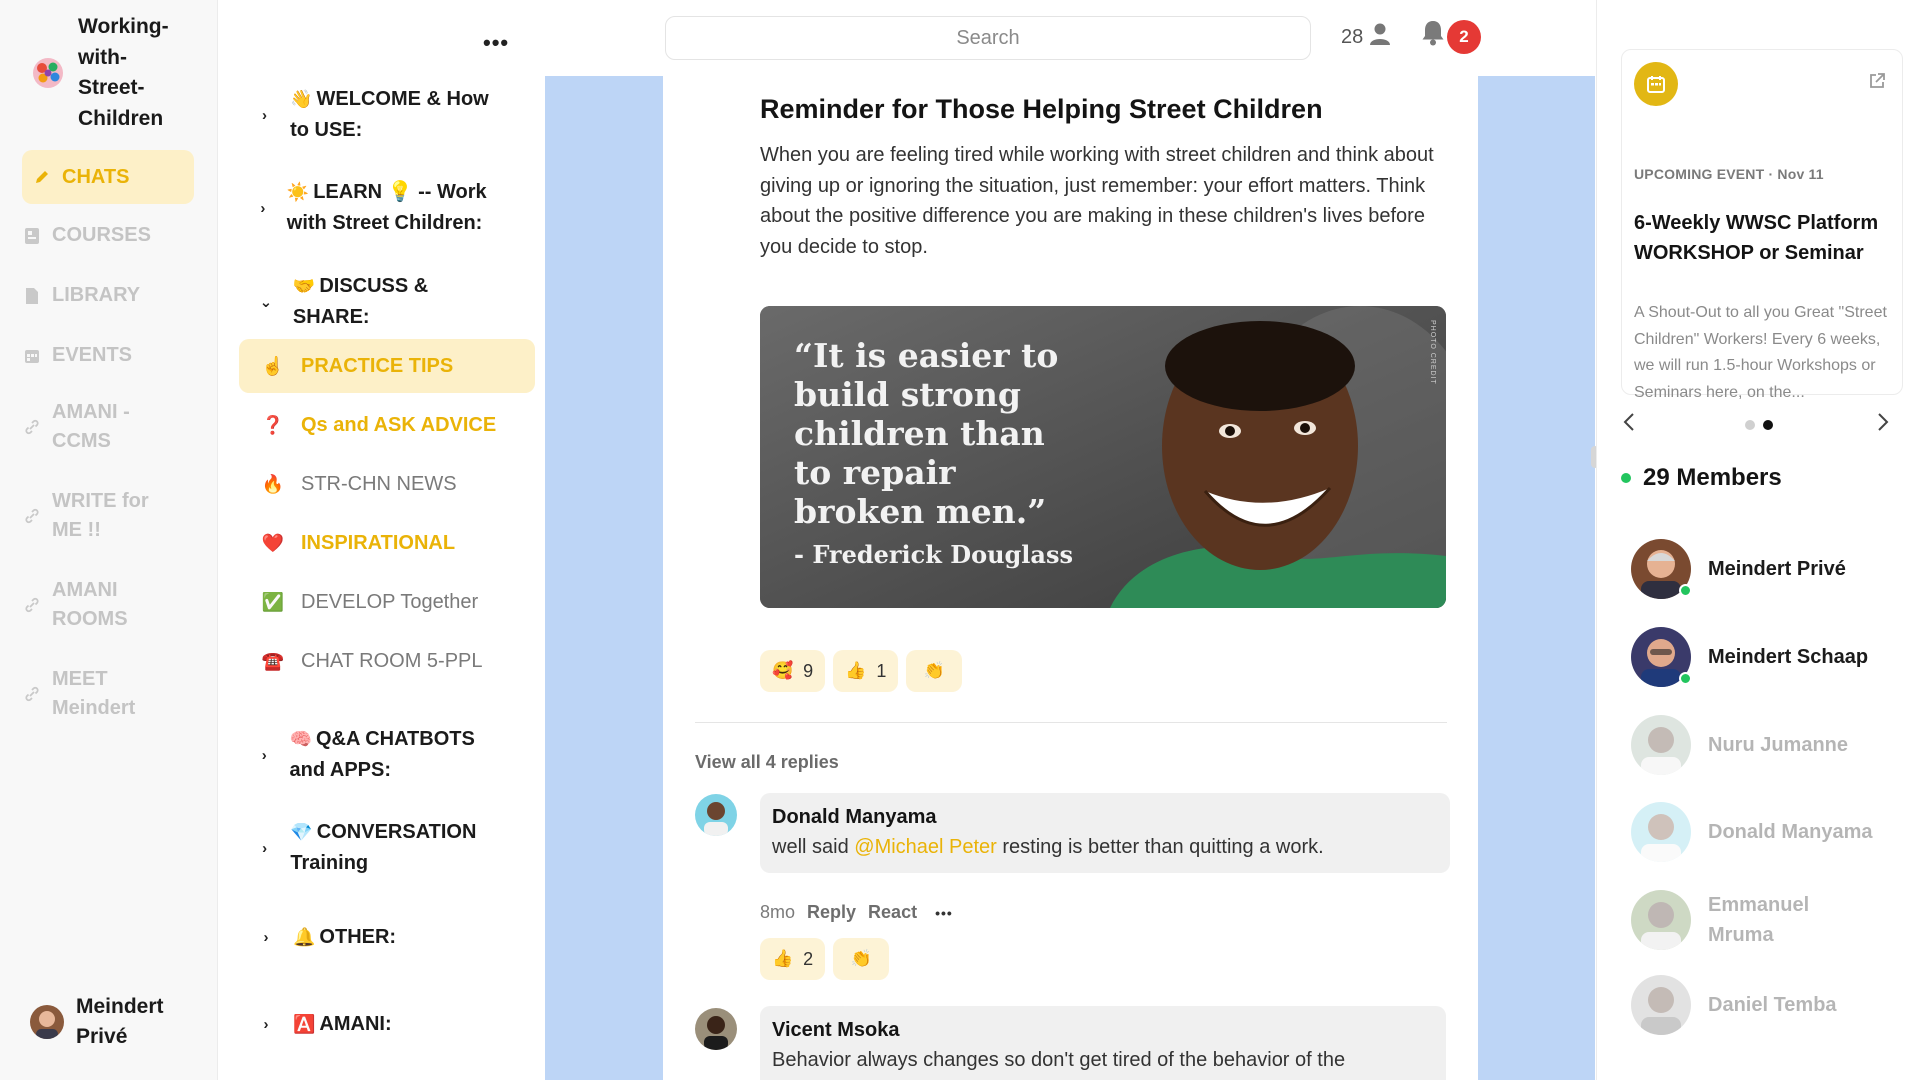 This screenshot has width=1920, height=1080. I want to click on reaction-thumbs-up: 👍 2, so click(793, 959).